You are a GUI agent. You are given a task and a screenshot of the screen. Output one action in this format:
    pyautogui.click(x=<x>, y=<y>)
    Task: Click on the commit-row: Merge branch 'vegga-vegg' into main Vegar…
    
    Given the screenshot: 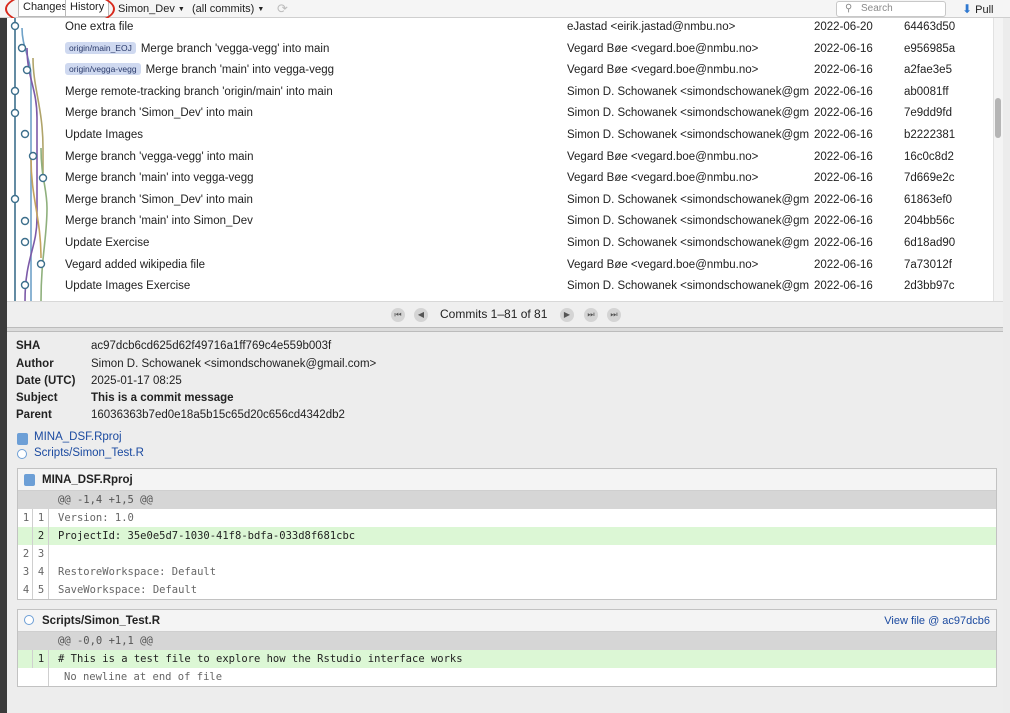 What is the action you would take?
    pyautogui.click(x=500, y=158)
    